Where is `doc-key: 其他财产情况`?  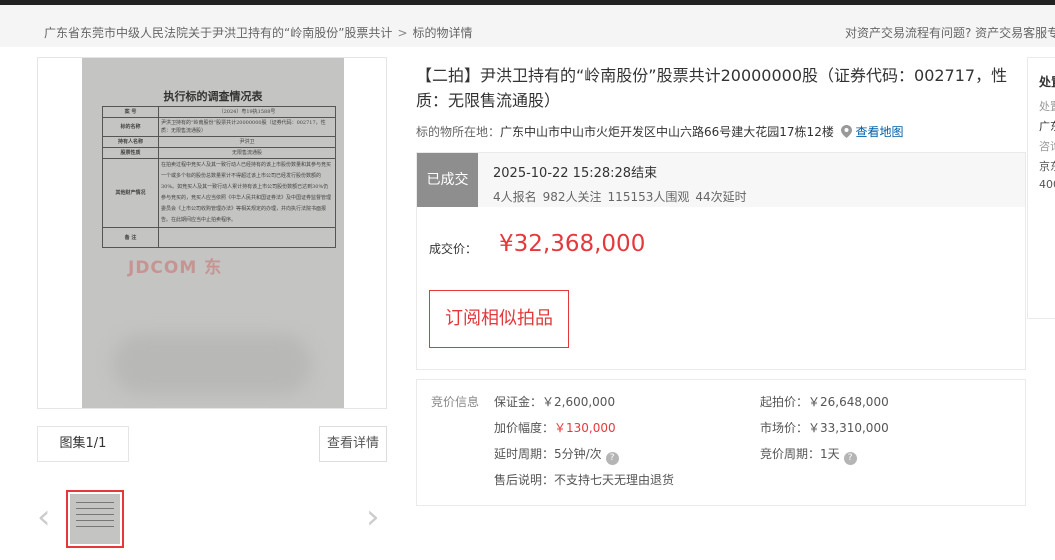 doc-key: 其他财产情况 is located at coordinates (130, 193).